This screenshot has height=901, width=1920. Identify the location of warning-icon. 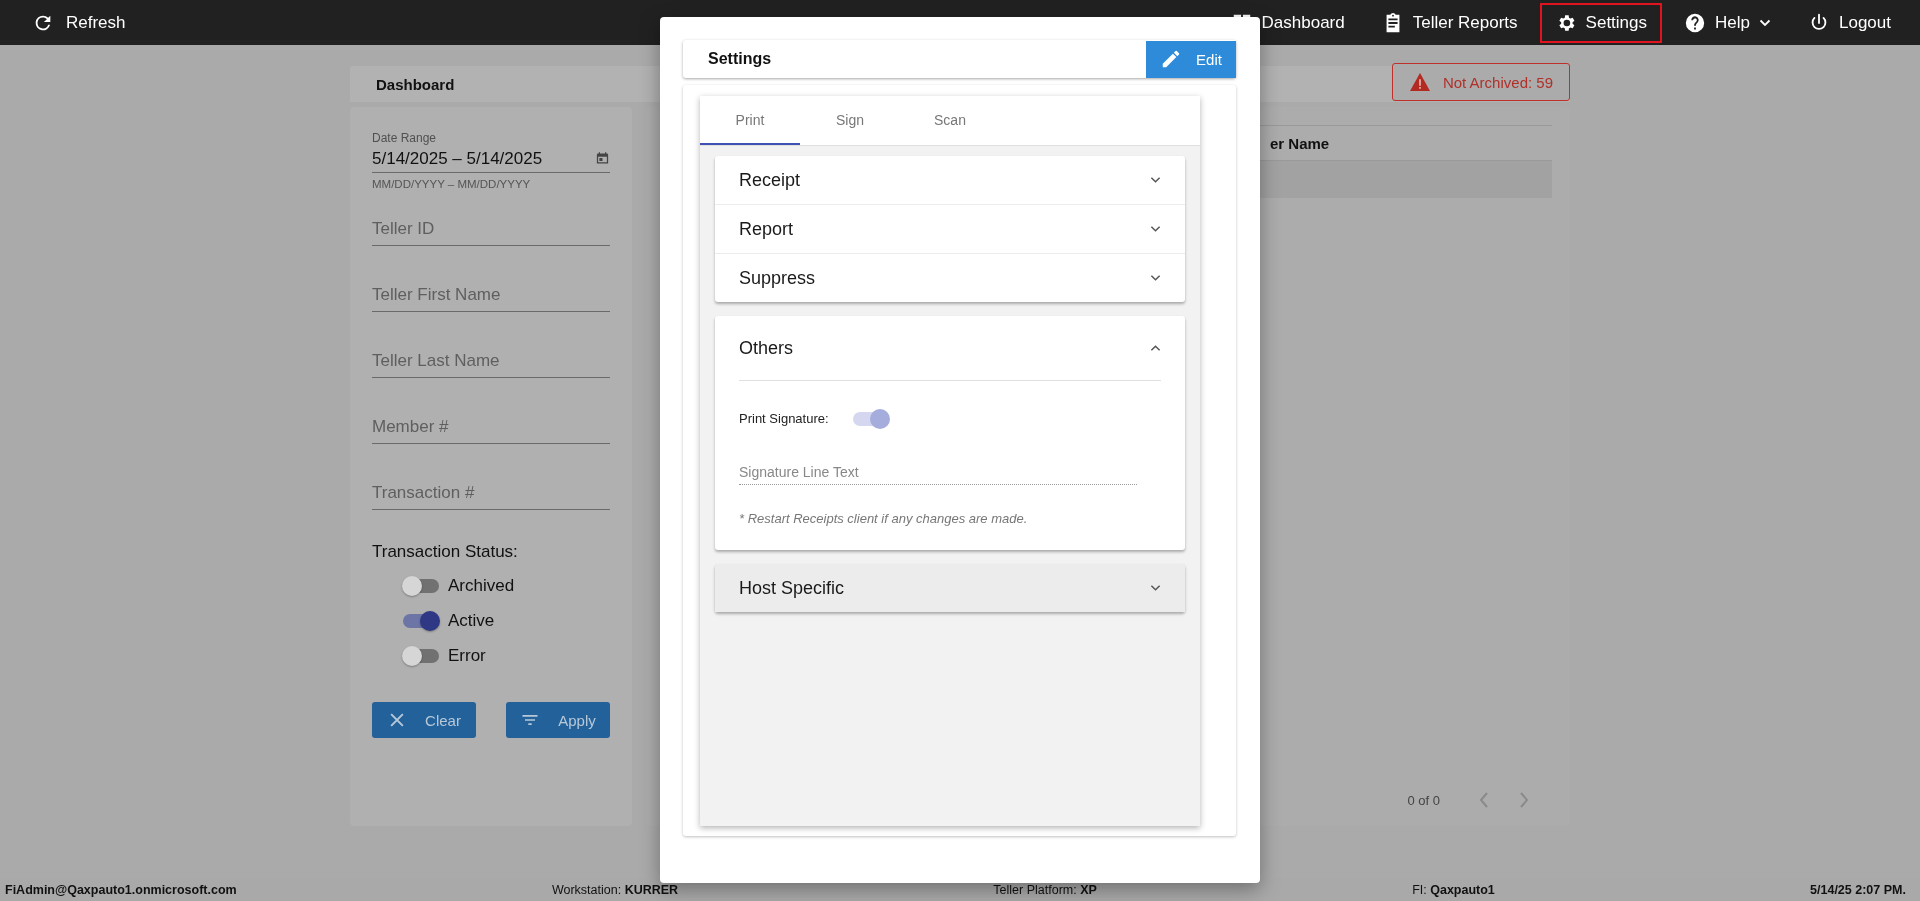
(1419, 82).